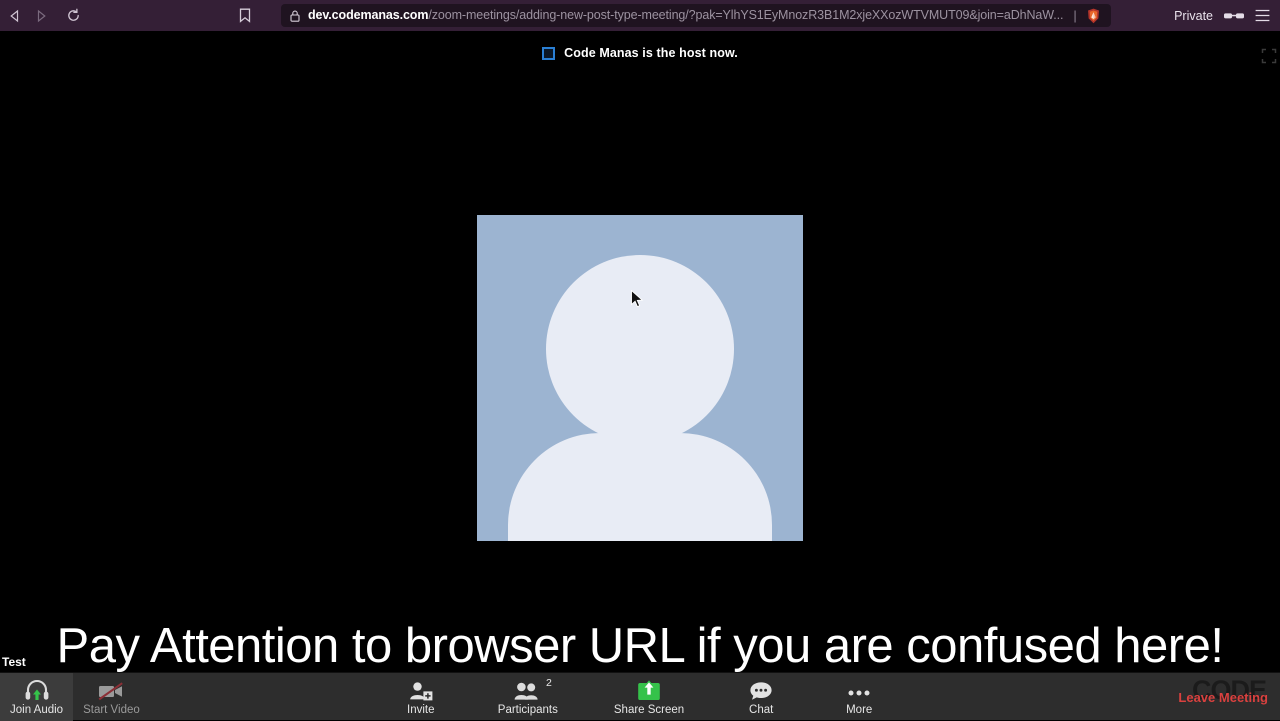 The height and width of the screenshot is (721, 1280). Describe the element at coordinates (1193, 15) in the screenshot. I see `private-mode-label: Private` at that location.